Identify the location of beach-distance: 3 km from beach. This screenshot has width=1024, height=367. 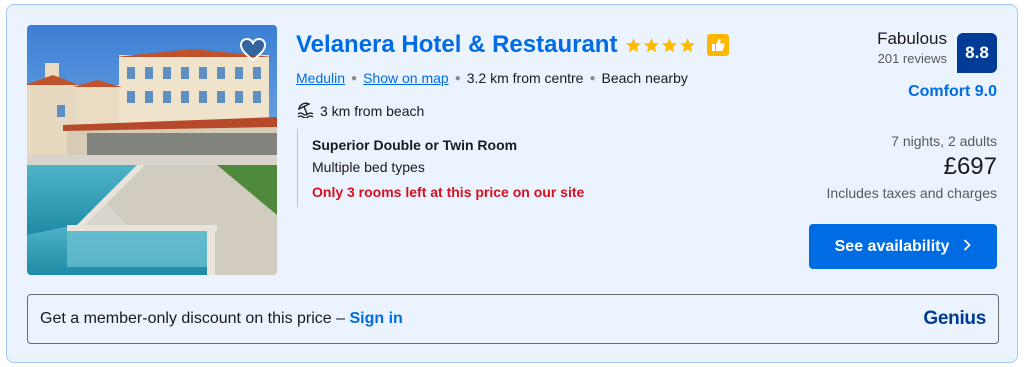
(372, 110).